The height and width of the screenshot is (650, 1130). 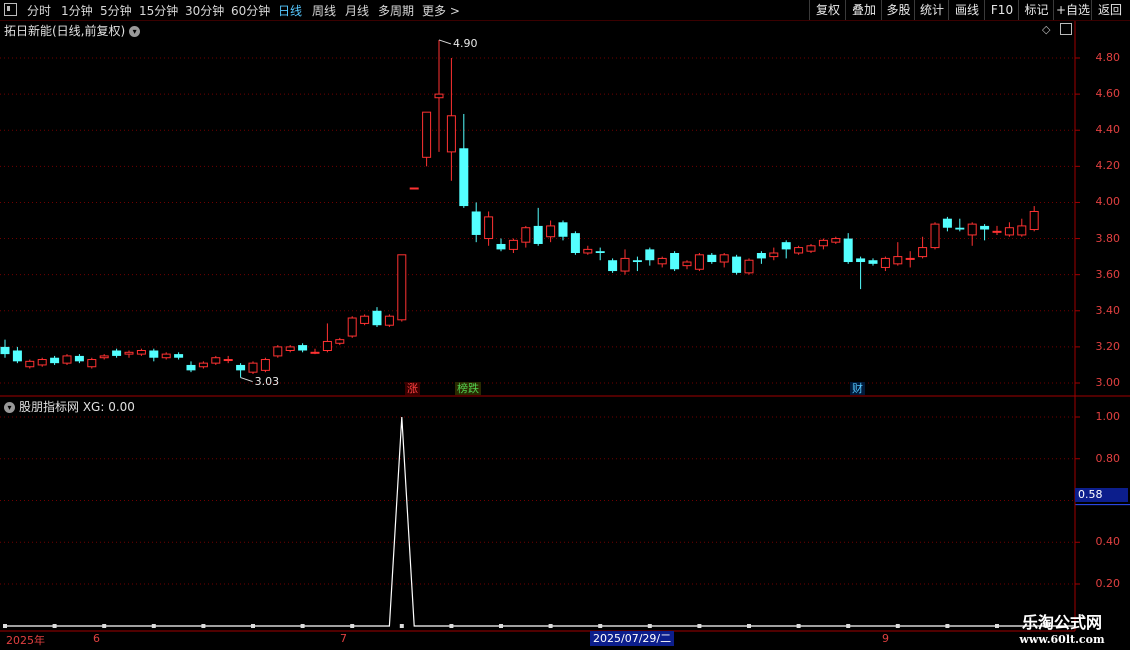 I want to click on crosshair-date-label: 2025/07/29/二, so click(x=632, y=638).